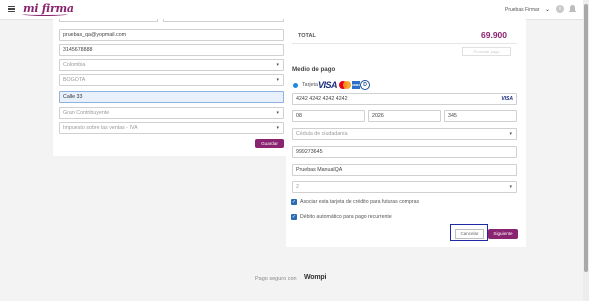 The image size is (589, 301). Describe the element at coordinates (171, 50) in the screenshot. I see `phone-field: 3145678888` at that location.